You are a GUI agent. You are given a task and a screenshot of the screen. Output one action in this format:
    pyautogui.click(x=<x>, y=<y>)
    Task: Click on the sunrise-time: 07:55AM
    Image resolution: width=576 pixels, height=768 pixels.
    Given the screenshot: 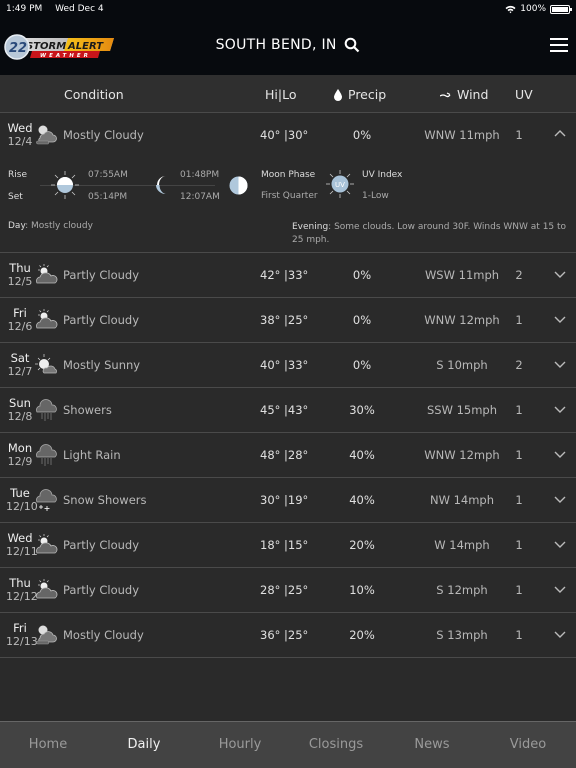 What is the action you would take?
    pyautogui.click(x=108, y=175)
    